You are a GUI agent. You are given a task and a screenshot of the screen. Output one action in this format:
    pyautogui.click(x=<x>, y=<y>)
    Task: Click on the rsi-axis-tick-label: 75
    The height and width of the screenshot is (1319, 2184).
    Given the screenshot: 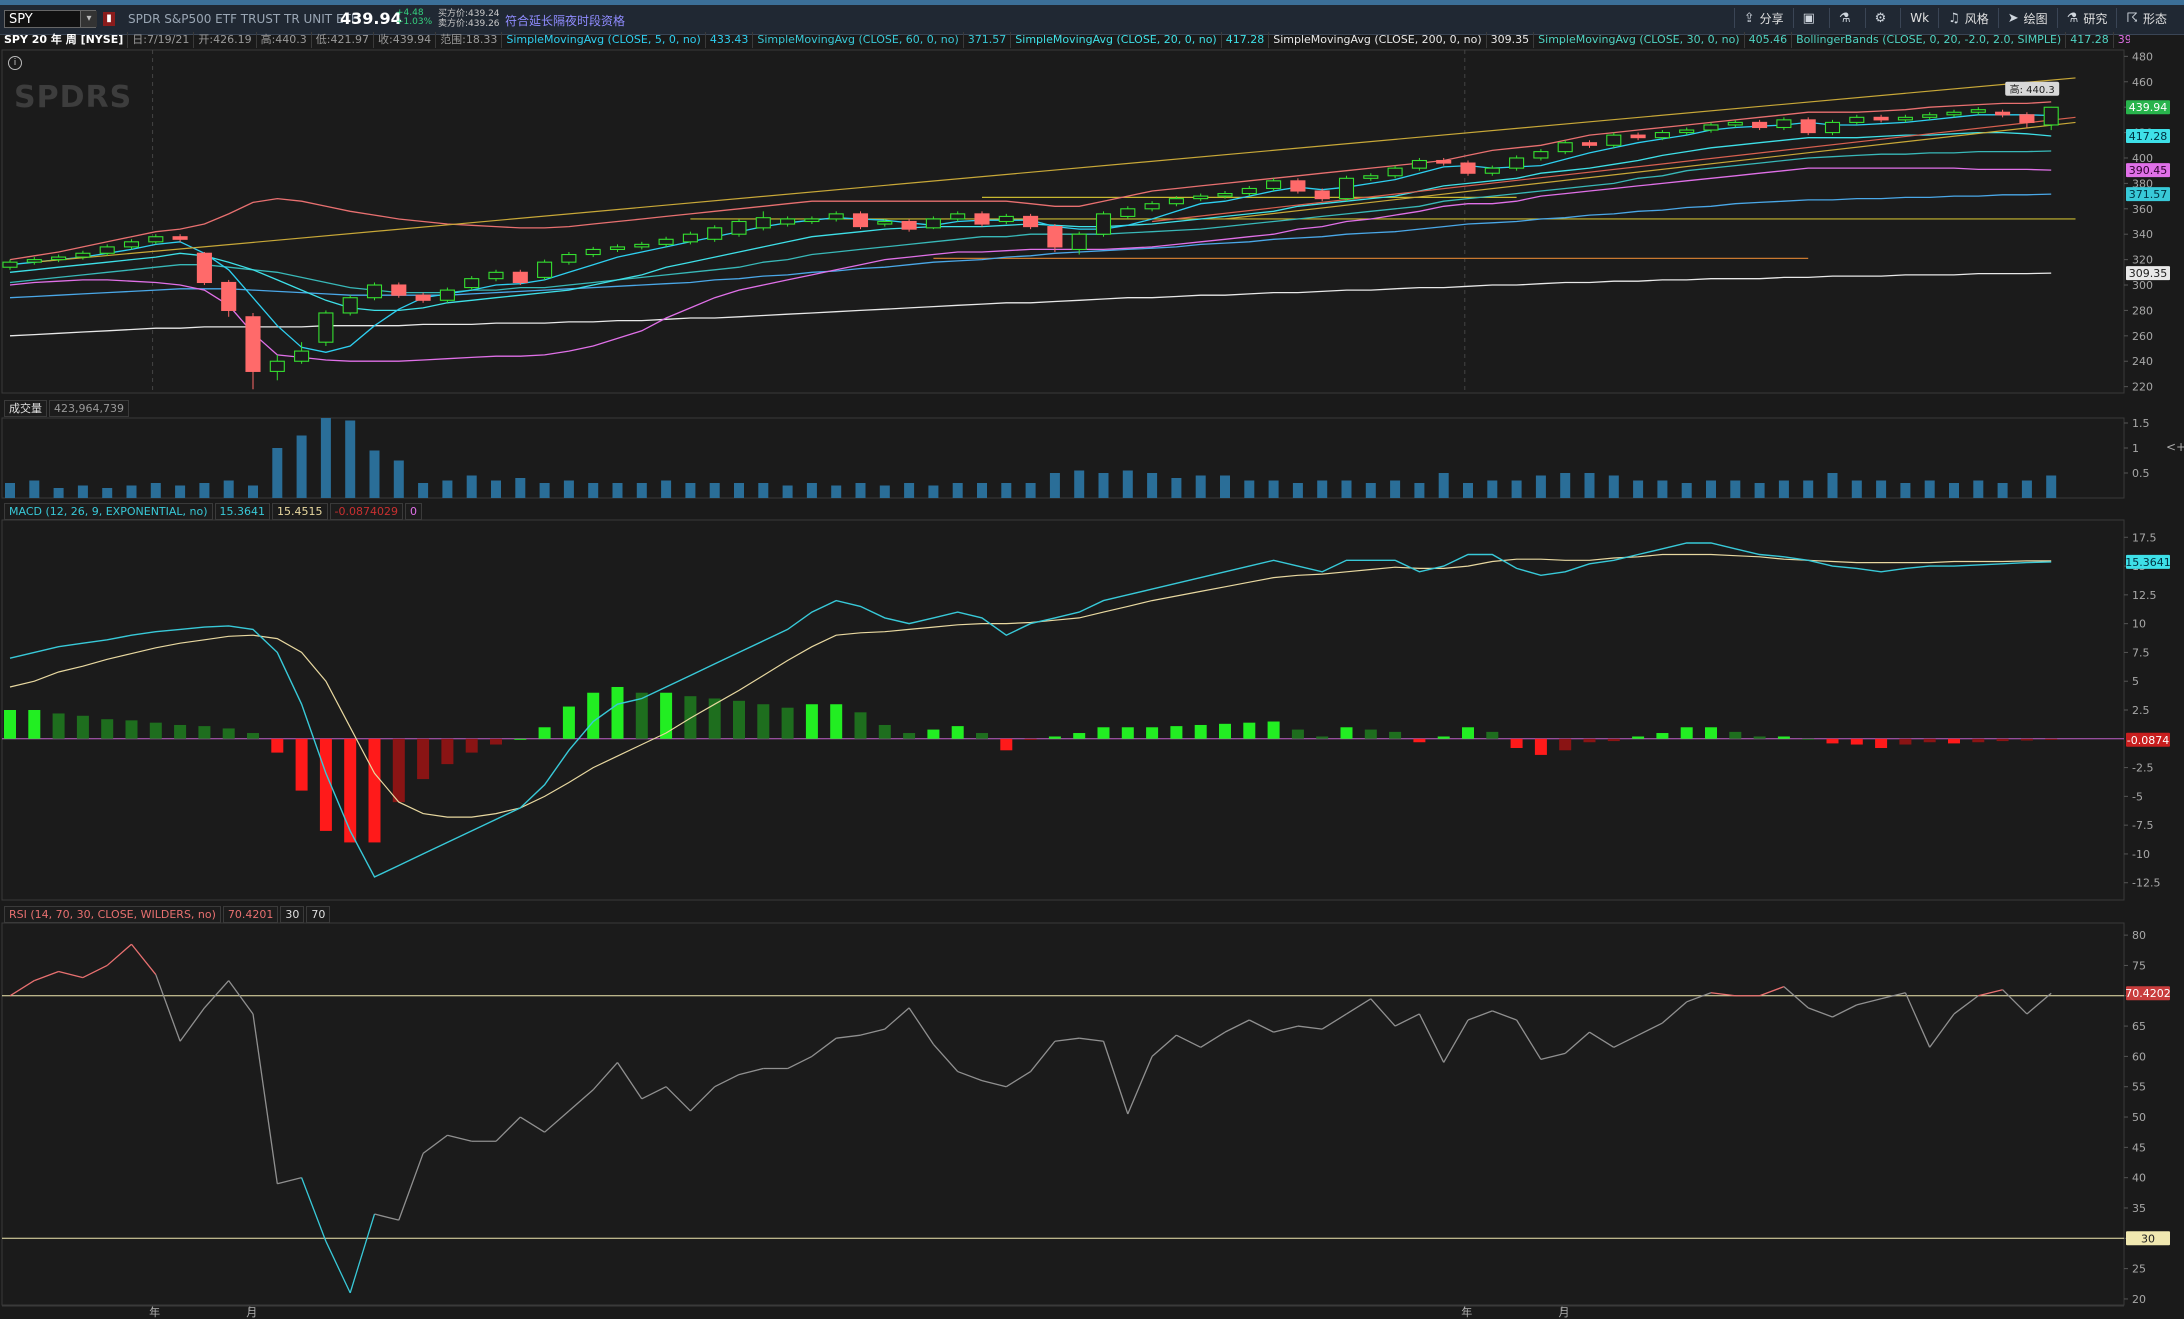 What is the action you would take?
    pyautogui.click(x=2139, y=965)
    